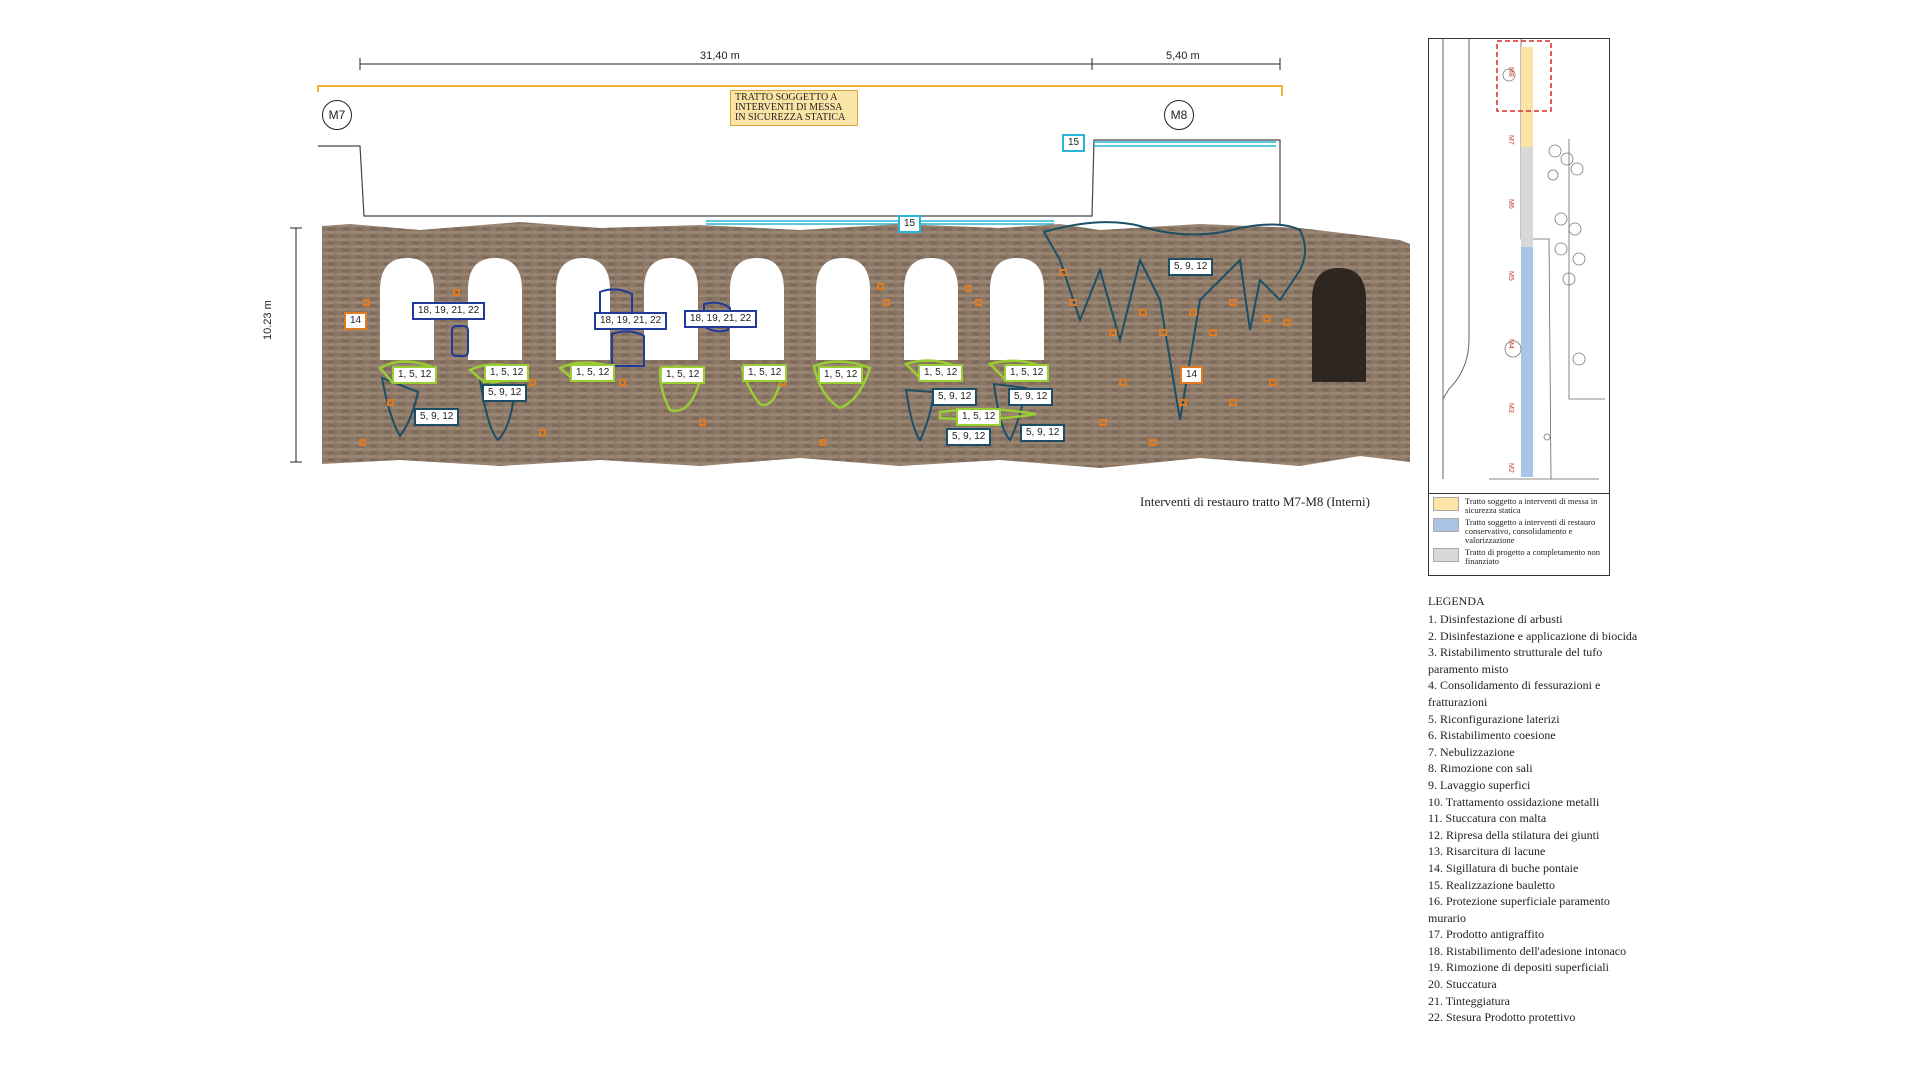 This screenshot has height=1080, width=1920. What do you see at coordinates (631, 321) in the screenshot?
I see `tag-18-19-21-22-b: 18, 19, 21, 22` at bounding box center [631, 321].